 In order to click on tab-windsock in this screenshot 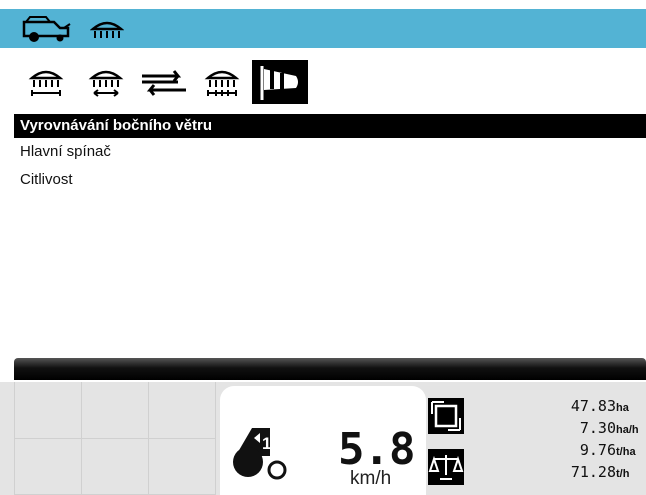, I will do `click(280, 82)`.